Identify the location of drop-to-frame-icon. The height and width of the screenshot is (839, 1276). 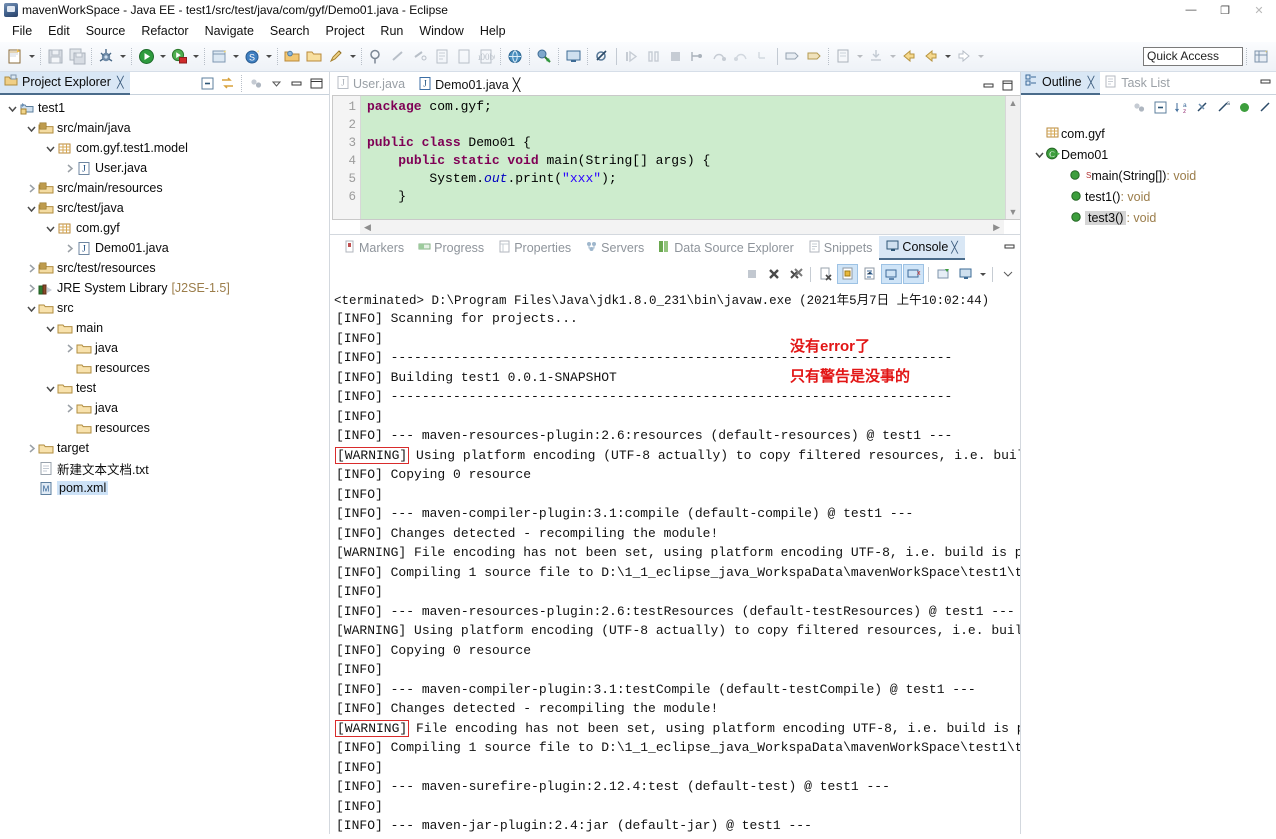
(763, 57).